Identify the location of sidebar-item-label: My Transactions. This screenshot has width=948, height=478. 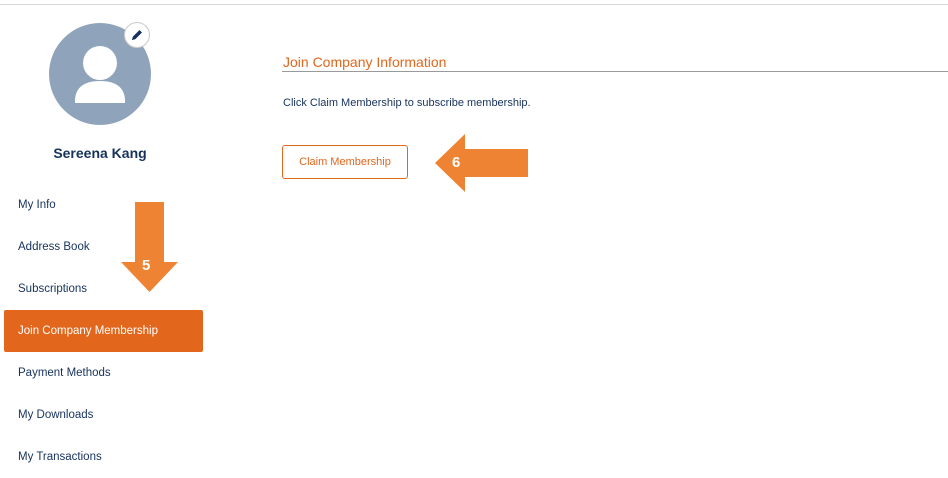
(60, 457).